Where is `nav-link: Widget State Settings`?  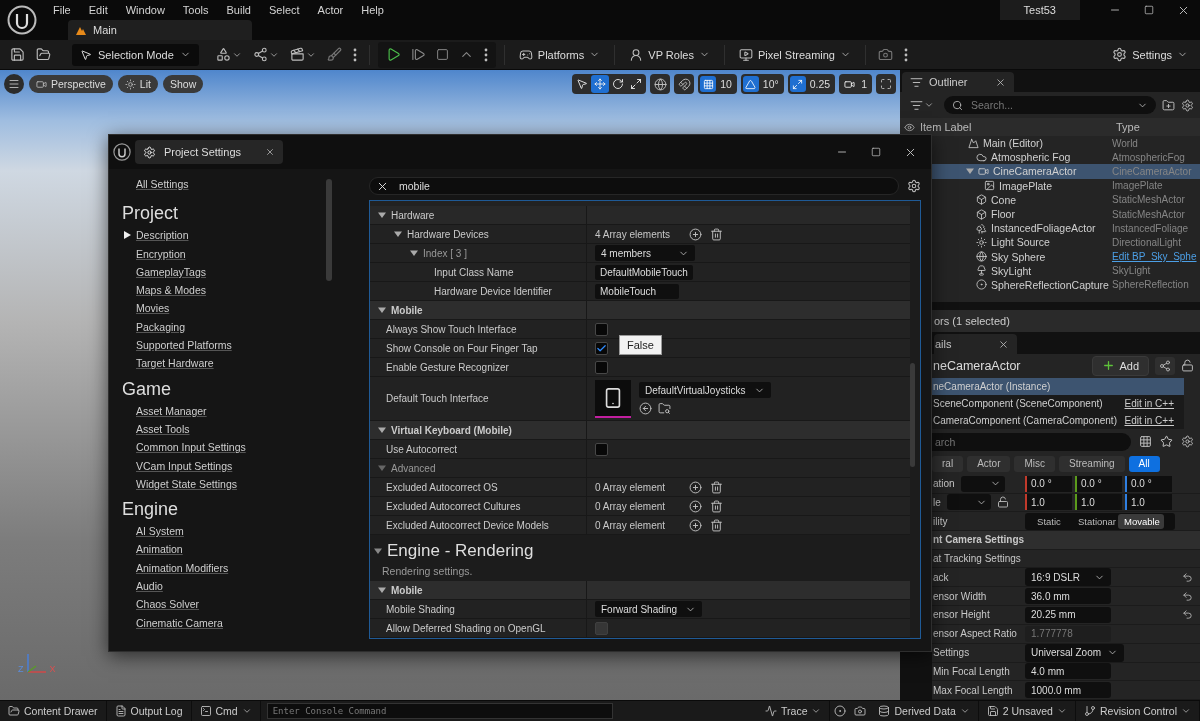
nav-link: Widget State Settings is located at coordinates (186, 484).